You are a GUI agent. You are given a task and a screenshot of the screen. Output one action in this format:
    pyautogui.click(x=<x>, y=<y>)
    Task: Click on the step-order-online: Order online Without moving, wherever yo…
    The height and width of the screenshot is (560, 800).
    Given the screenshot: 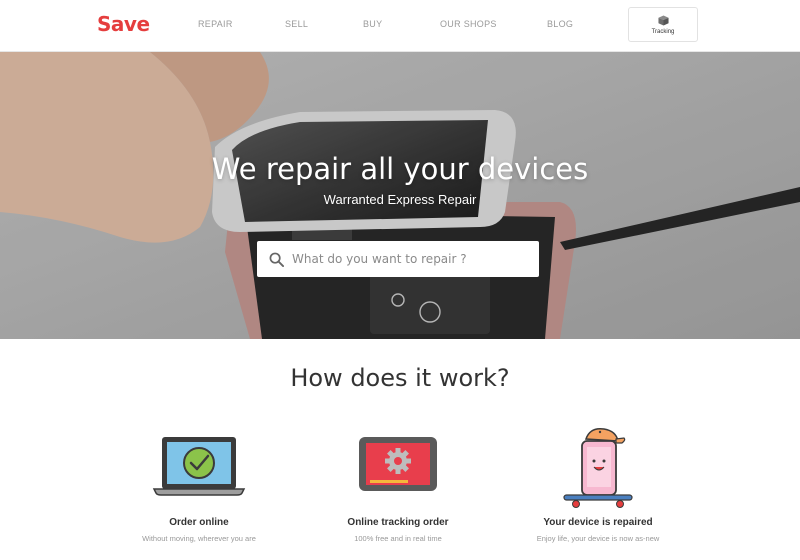 What is the action you would take?
    pyautogui.click(x=199, y=484)
    